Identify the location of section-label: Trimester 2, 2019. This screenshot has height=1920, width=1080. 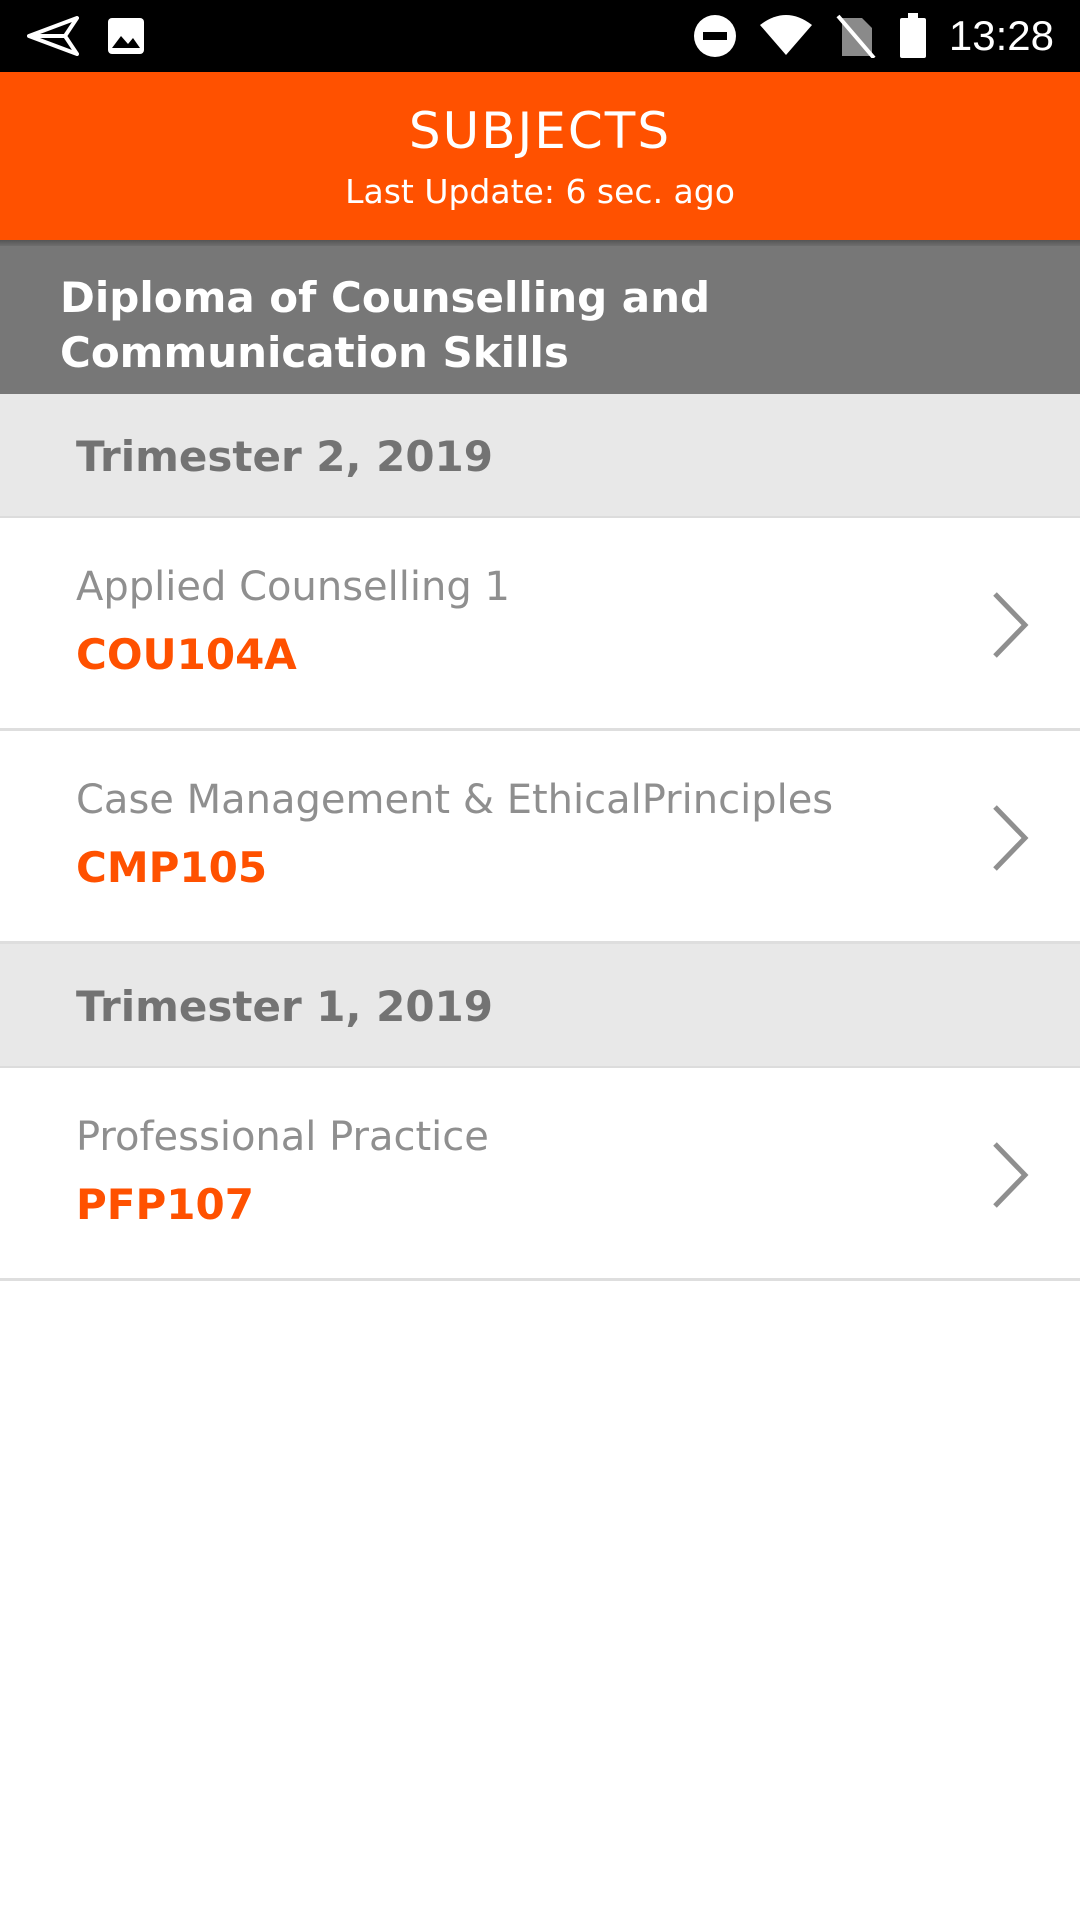
(284, 456).